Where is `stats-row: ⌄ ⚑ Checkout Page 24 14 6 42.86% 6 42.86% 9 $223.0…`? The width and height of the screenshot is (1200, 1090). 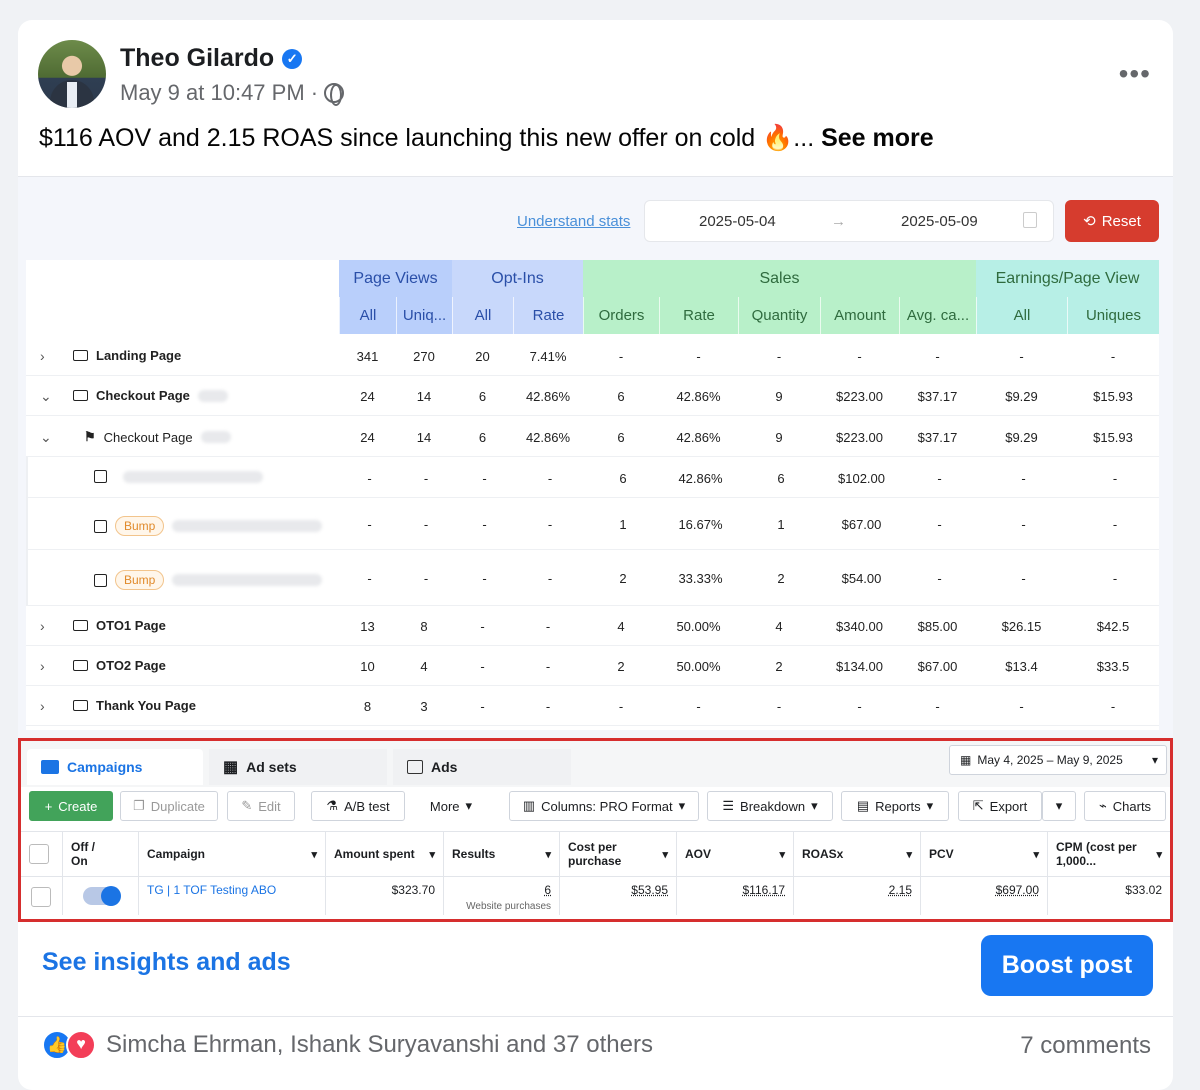
stats-row: ⌄ ⚑ Checkout Page 24 14 6 42.86% 6 42.86% 9 $223.0… is located at coordinates (592, 436).